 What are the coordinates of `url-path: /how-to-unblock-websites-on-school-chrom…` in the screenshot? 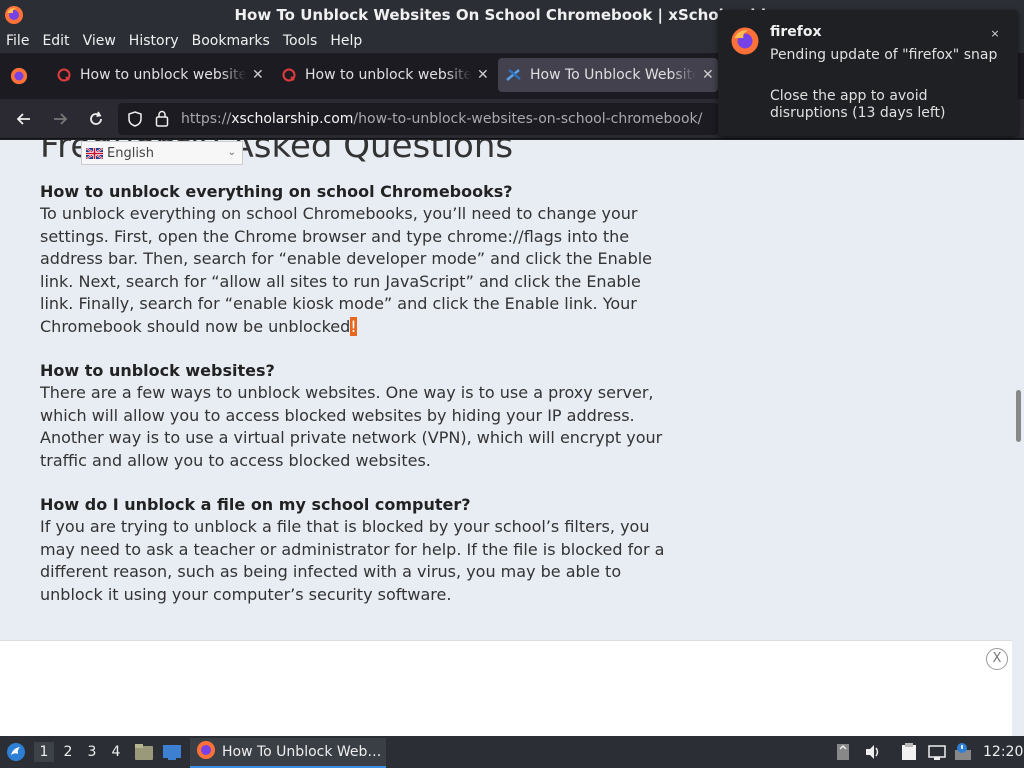 It's located at (528, 119).